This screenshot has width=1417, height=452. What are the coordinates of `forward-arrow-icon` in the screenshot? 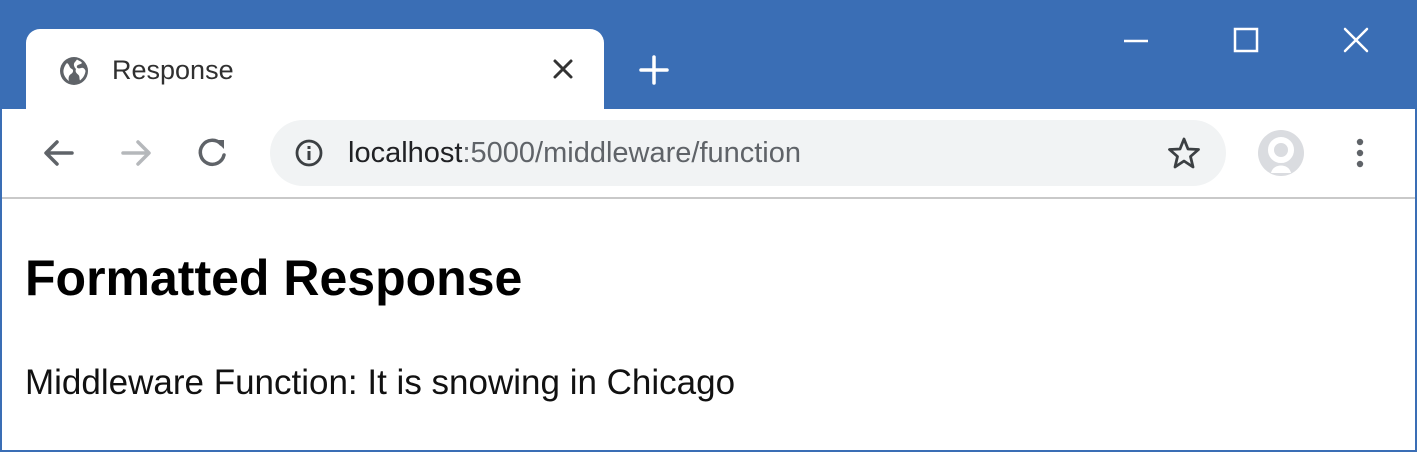 It's located at (136, 153).